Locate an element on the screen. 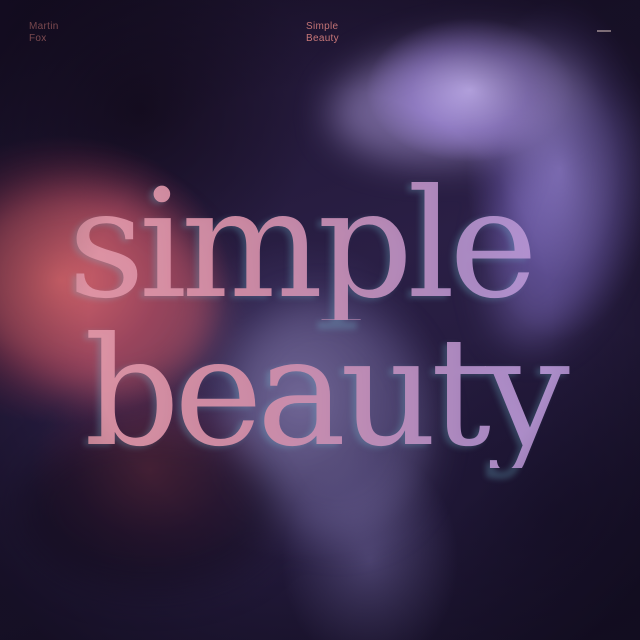  artist-name: Martin Fox is located at coordinates (44, 33).